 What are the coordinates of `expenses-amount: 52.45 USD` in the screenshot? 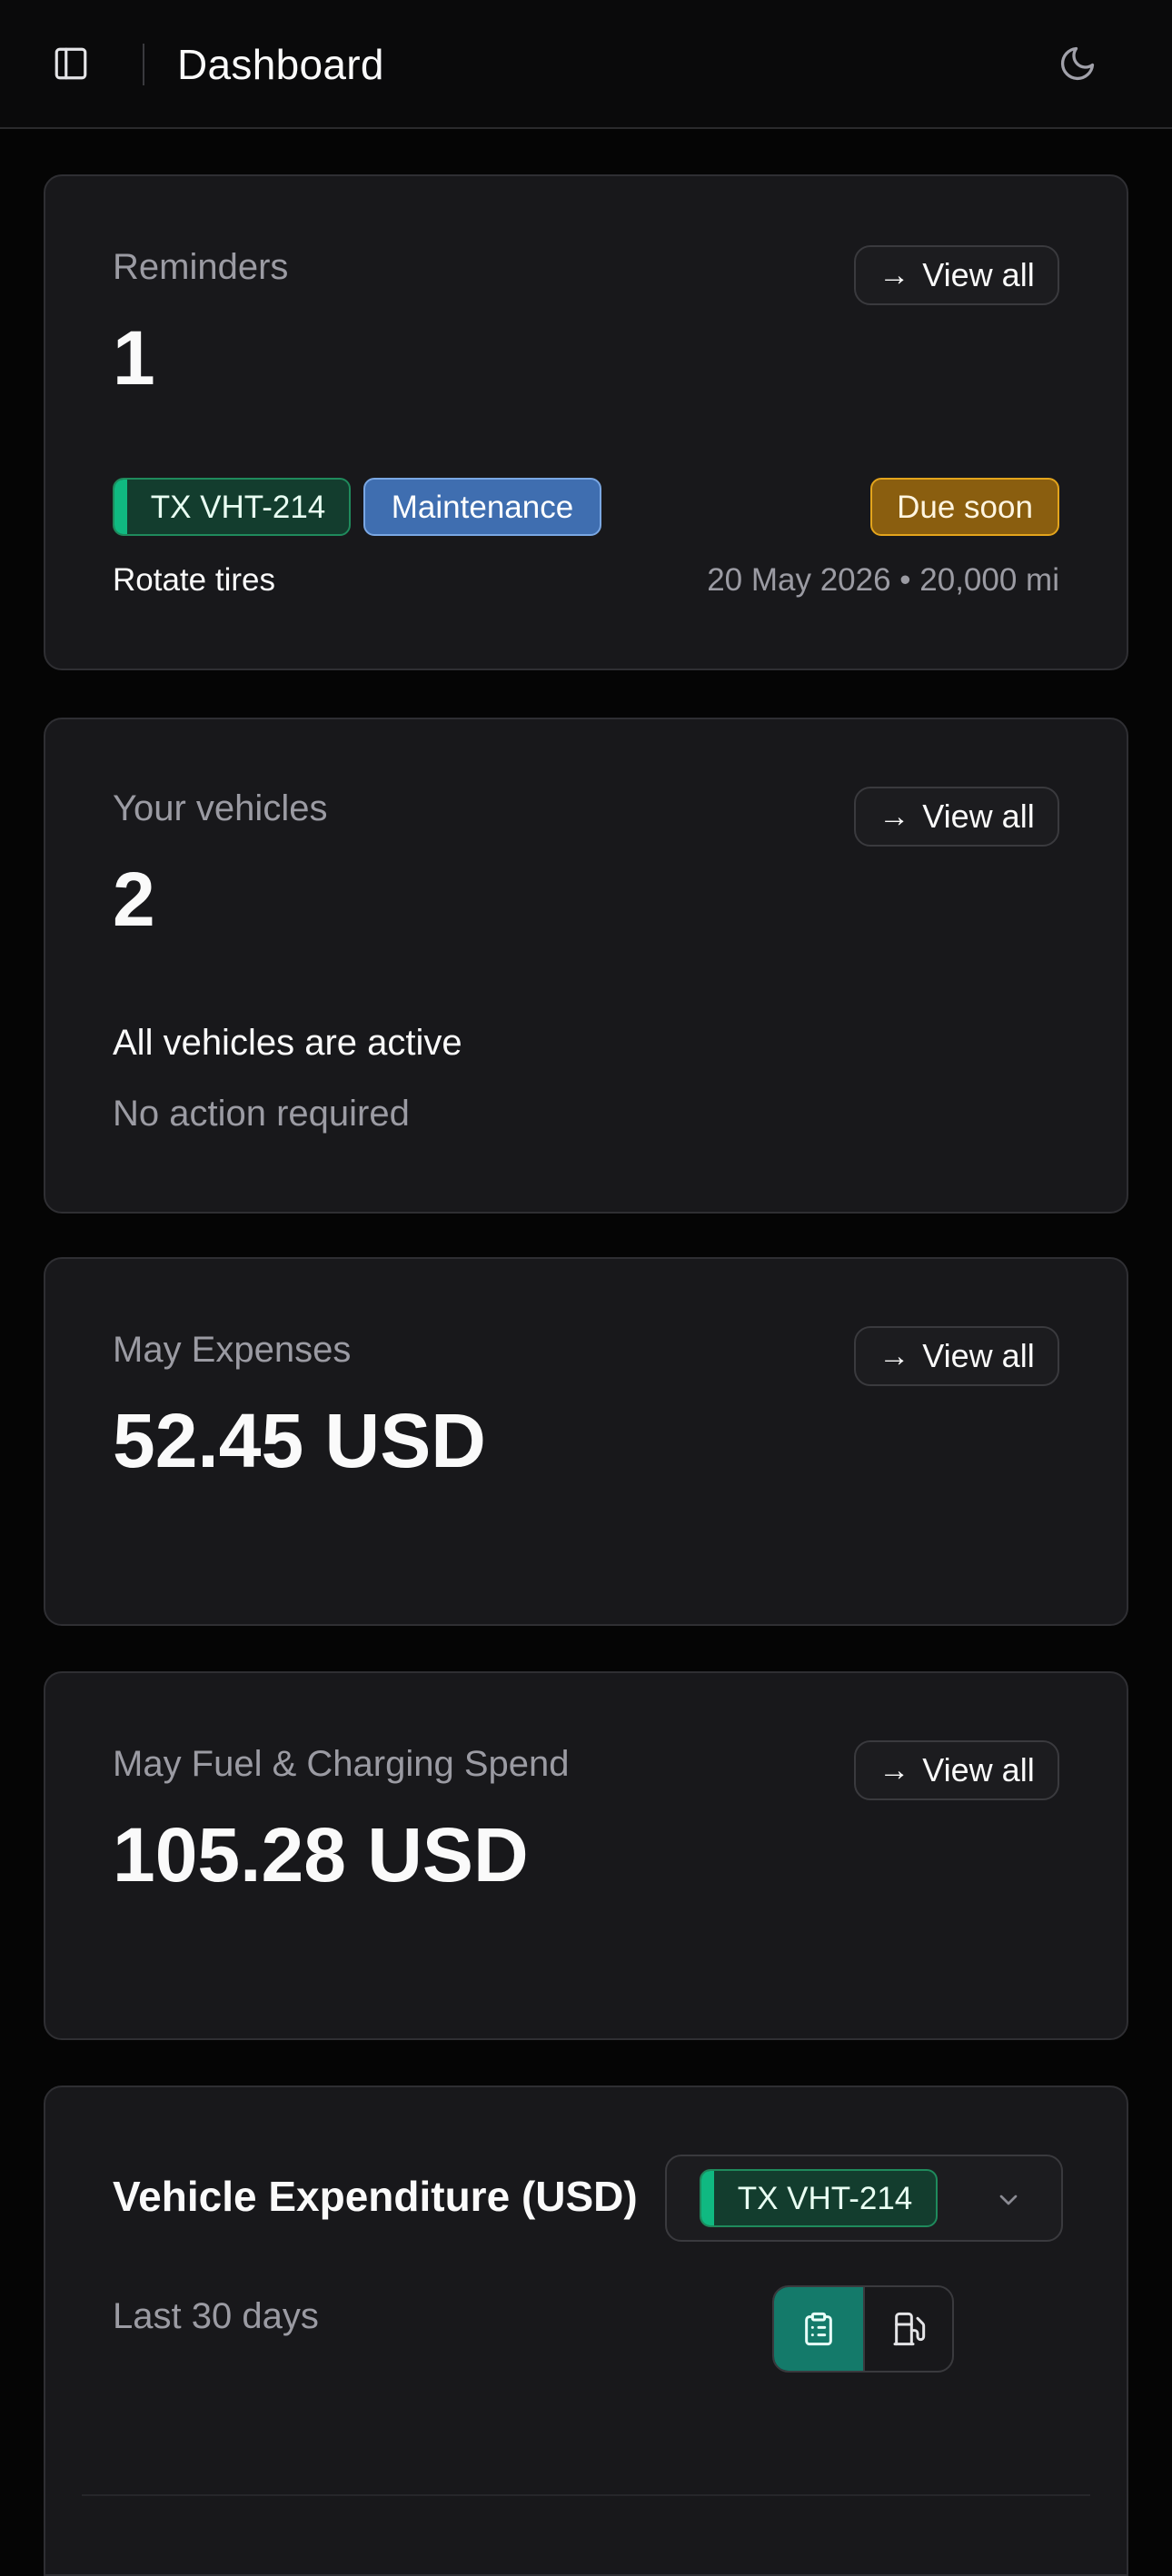 It's located at (300, 1440).